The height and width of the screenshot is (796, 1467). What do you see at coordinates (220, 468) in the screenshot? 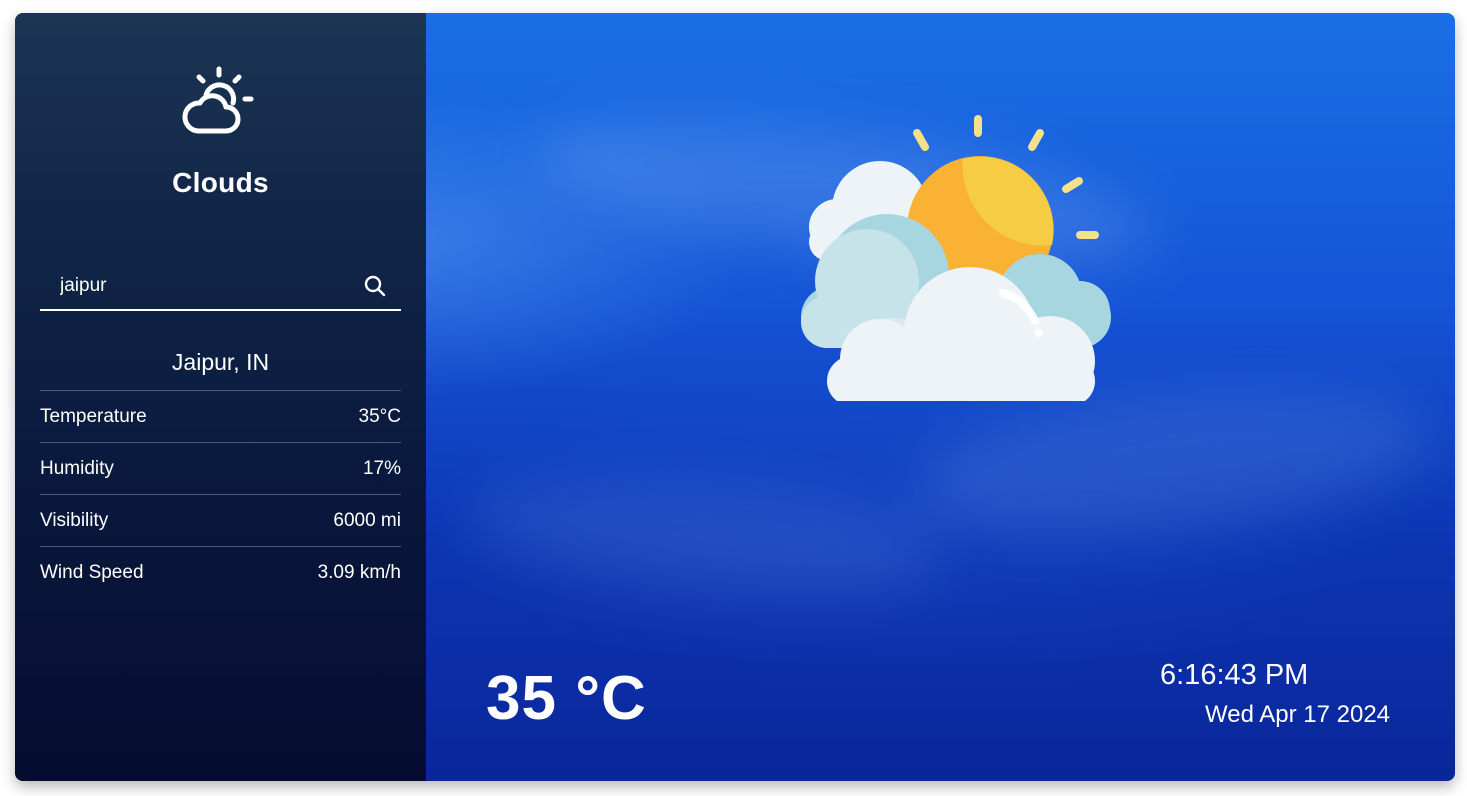
I see `stat-row-humidity: Humidity 17%` at bounding box center [220, 468].